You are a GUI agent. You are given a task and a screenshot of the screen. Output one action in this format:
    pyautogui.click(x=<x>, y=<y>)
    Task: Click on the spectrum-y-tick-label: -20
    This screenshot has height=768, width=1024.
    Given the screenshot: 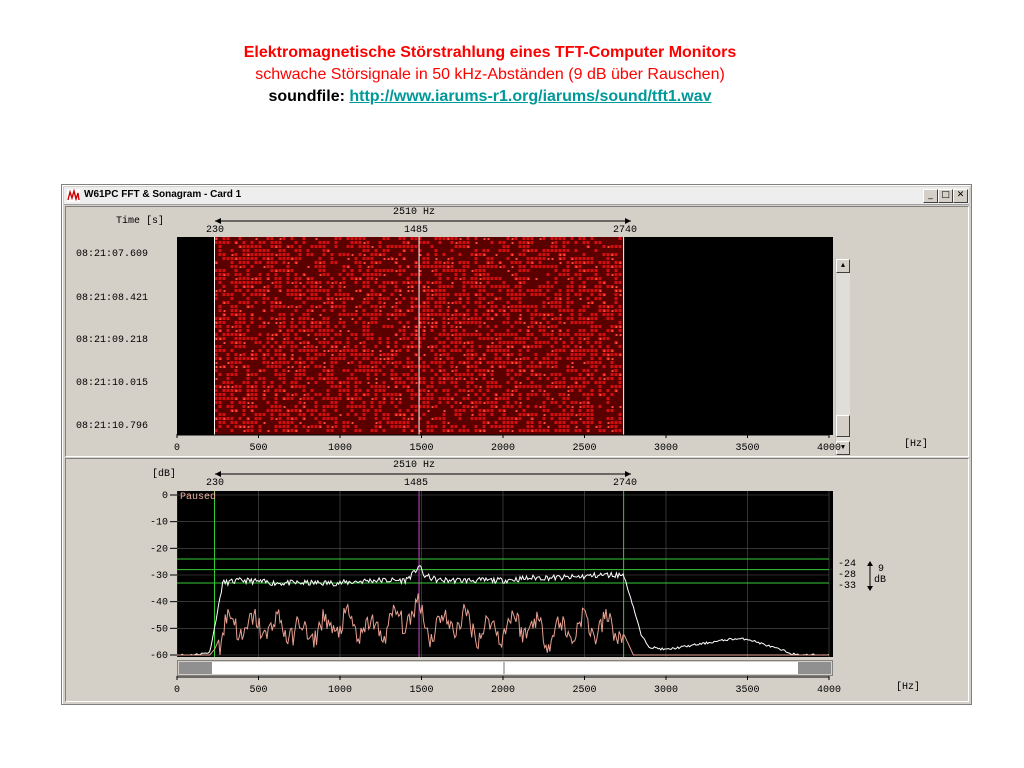 What is the action you would take?
    pyautogui.click(x=159, y=549)
    